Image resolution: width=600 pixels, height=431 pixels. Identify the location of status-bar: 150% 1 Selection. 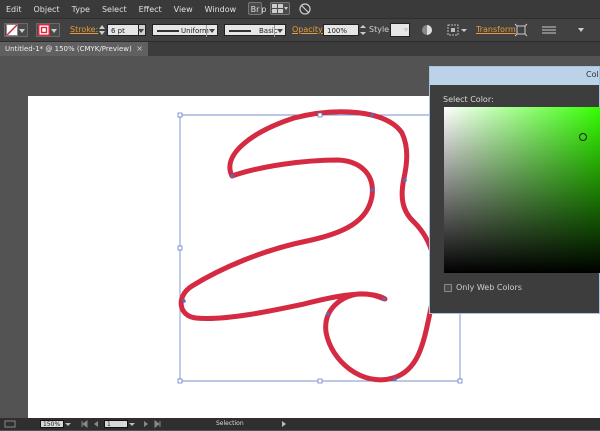
(300, 424).